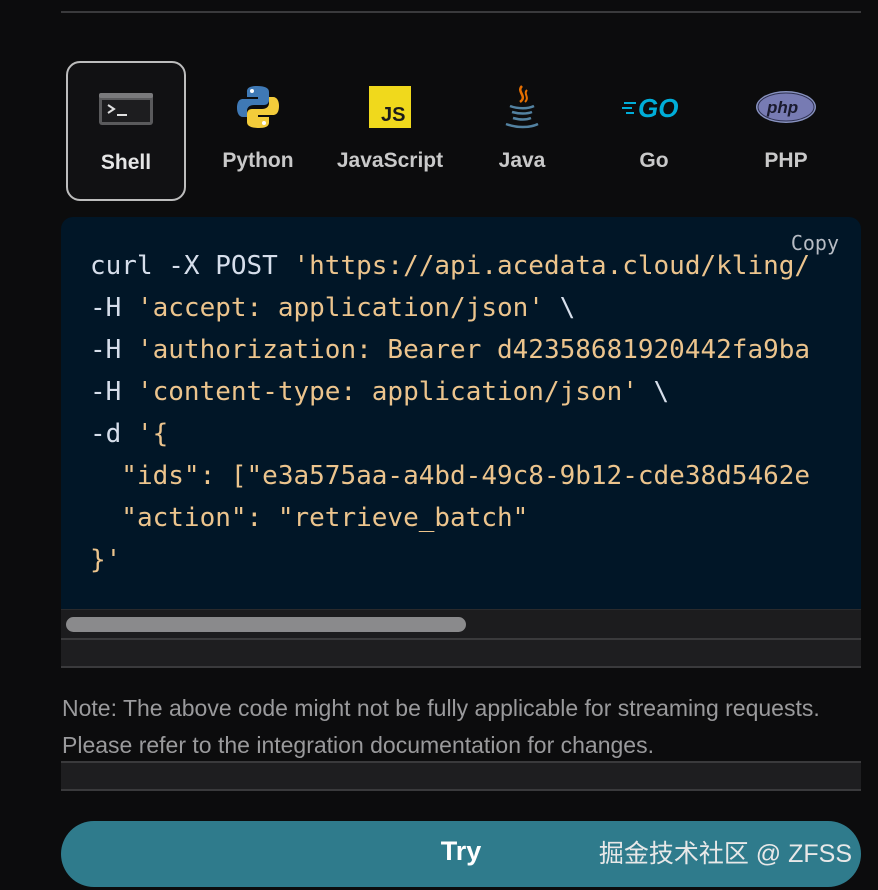 The width and height of the screenshot is (878, 890). What do you see at coordinates (387, 392) in the screenshot?
I see `code-token: 'content-type: application/json'` at bounding box center [387, 392].